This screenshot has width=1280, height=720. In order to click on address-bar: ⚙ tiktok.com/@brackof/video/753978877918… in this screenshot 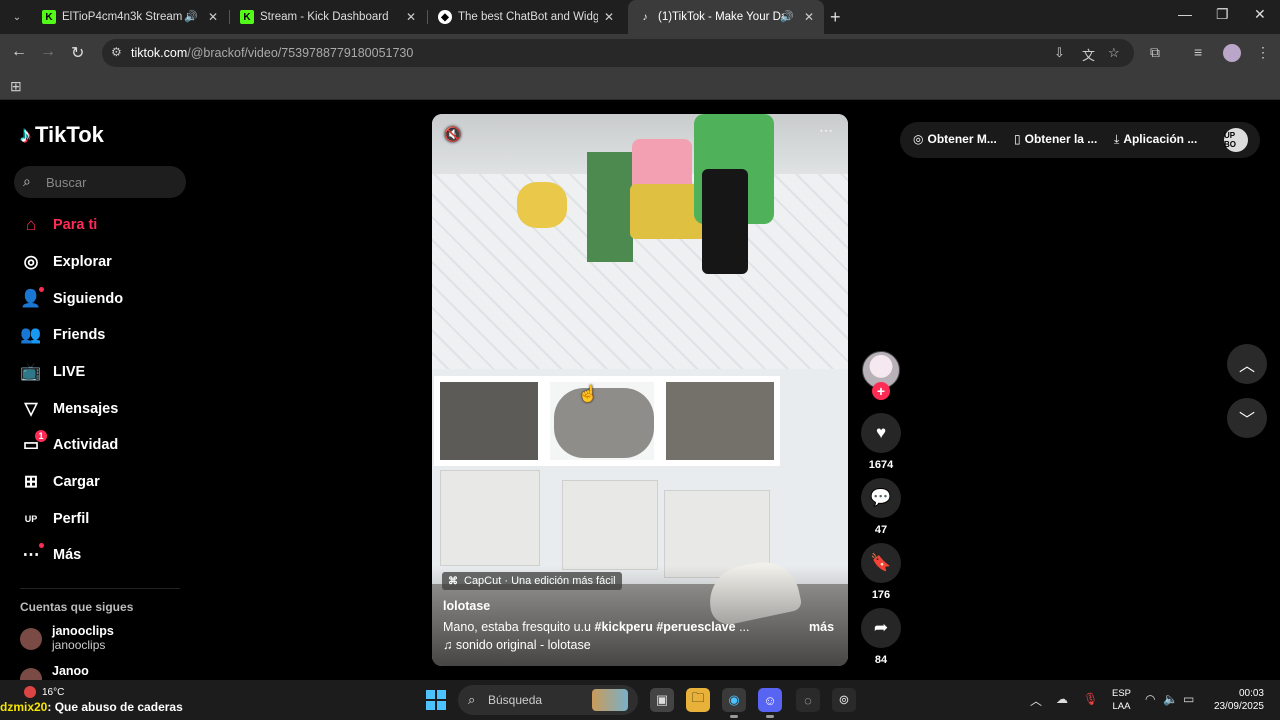, I will do `click(618, 53)`.